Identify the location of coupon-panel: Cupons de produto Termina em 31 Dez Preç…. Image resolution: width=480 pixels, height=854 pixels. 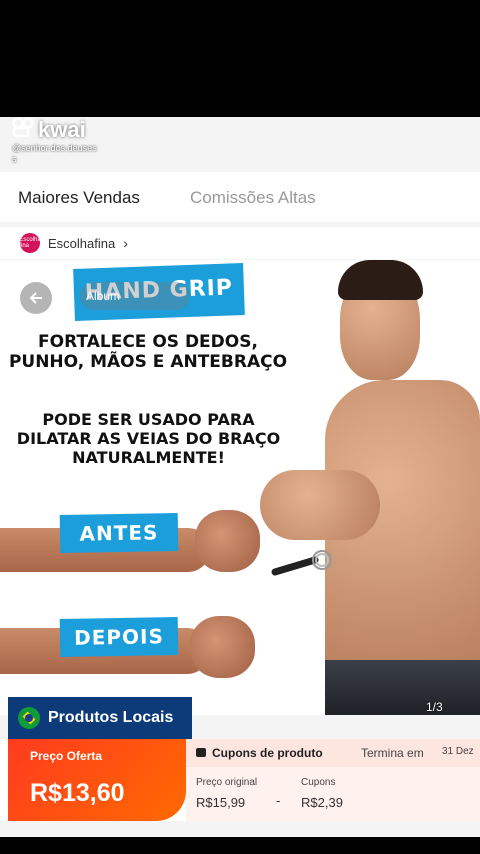
(333, 780).